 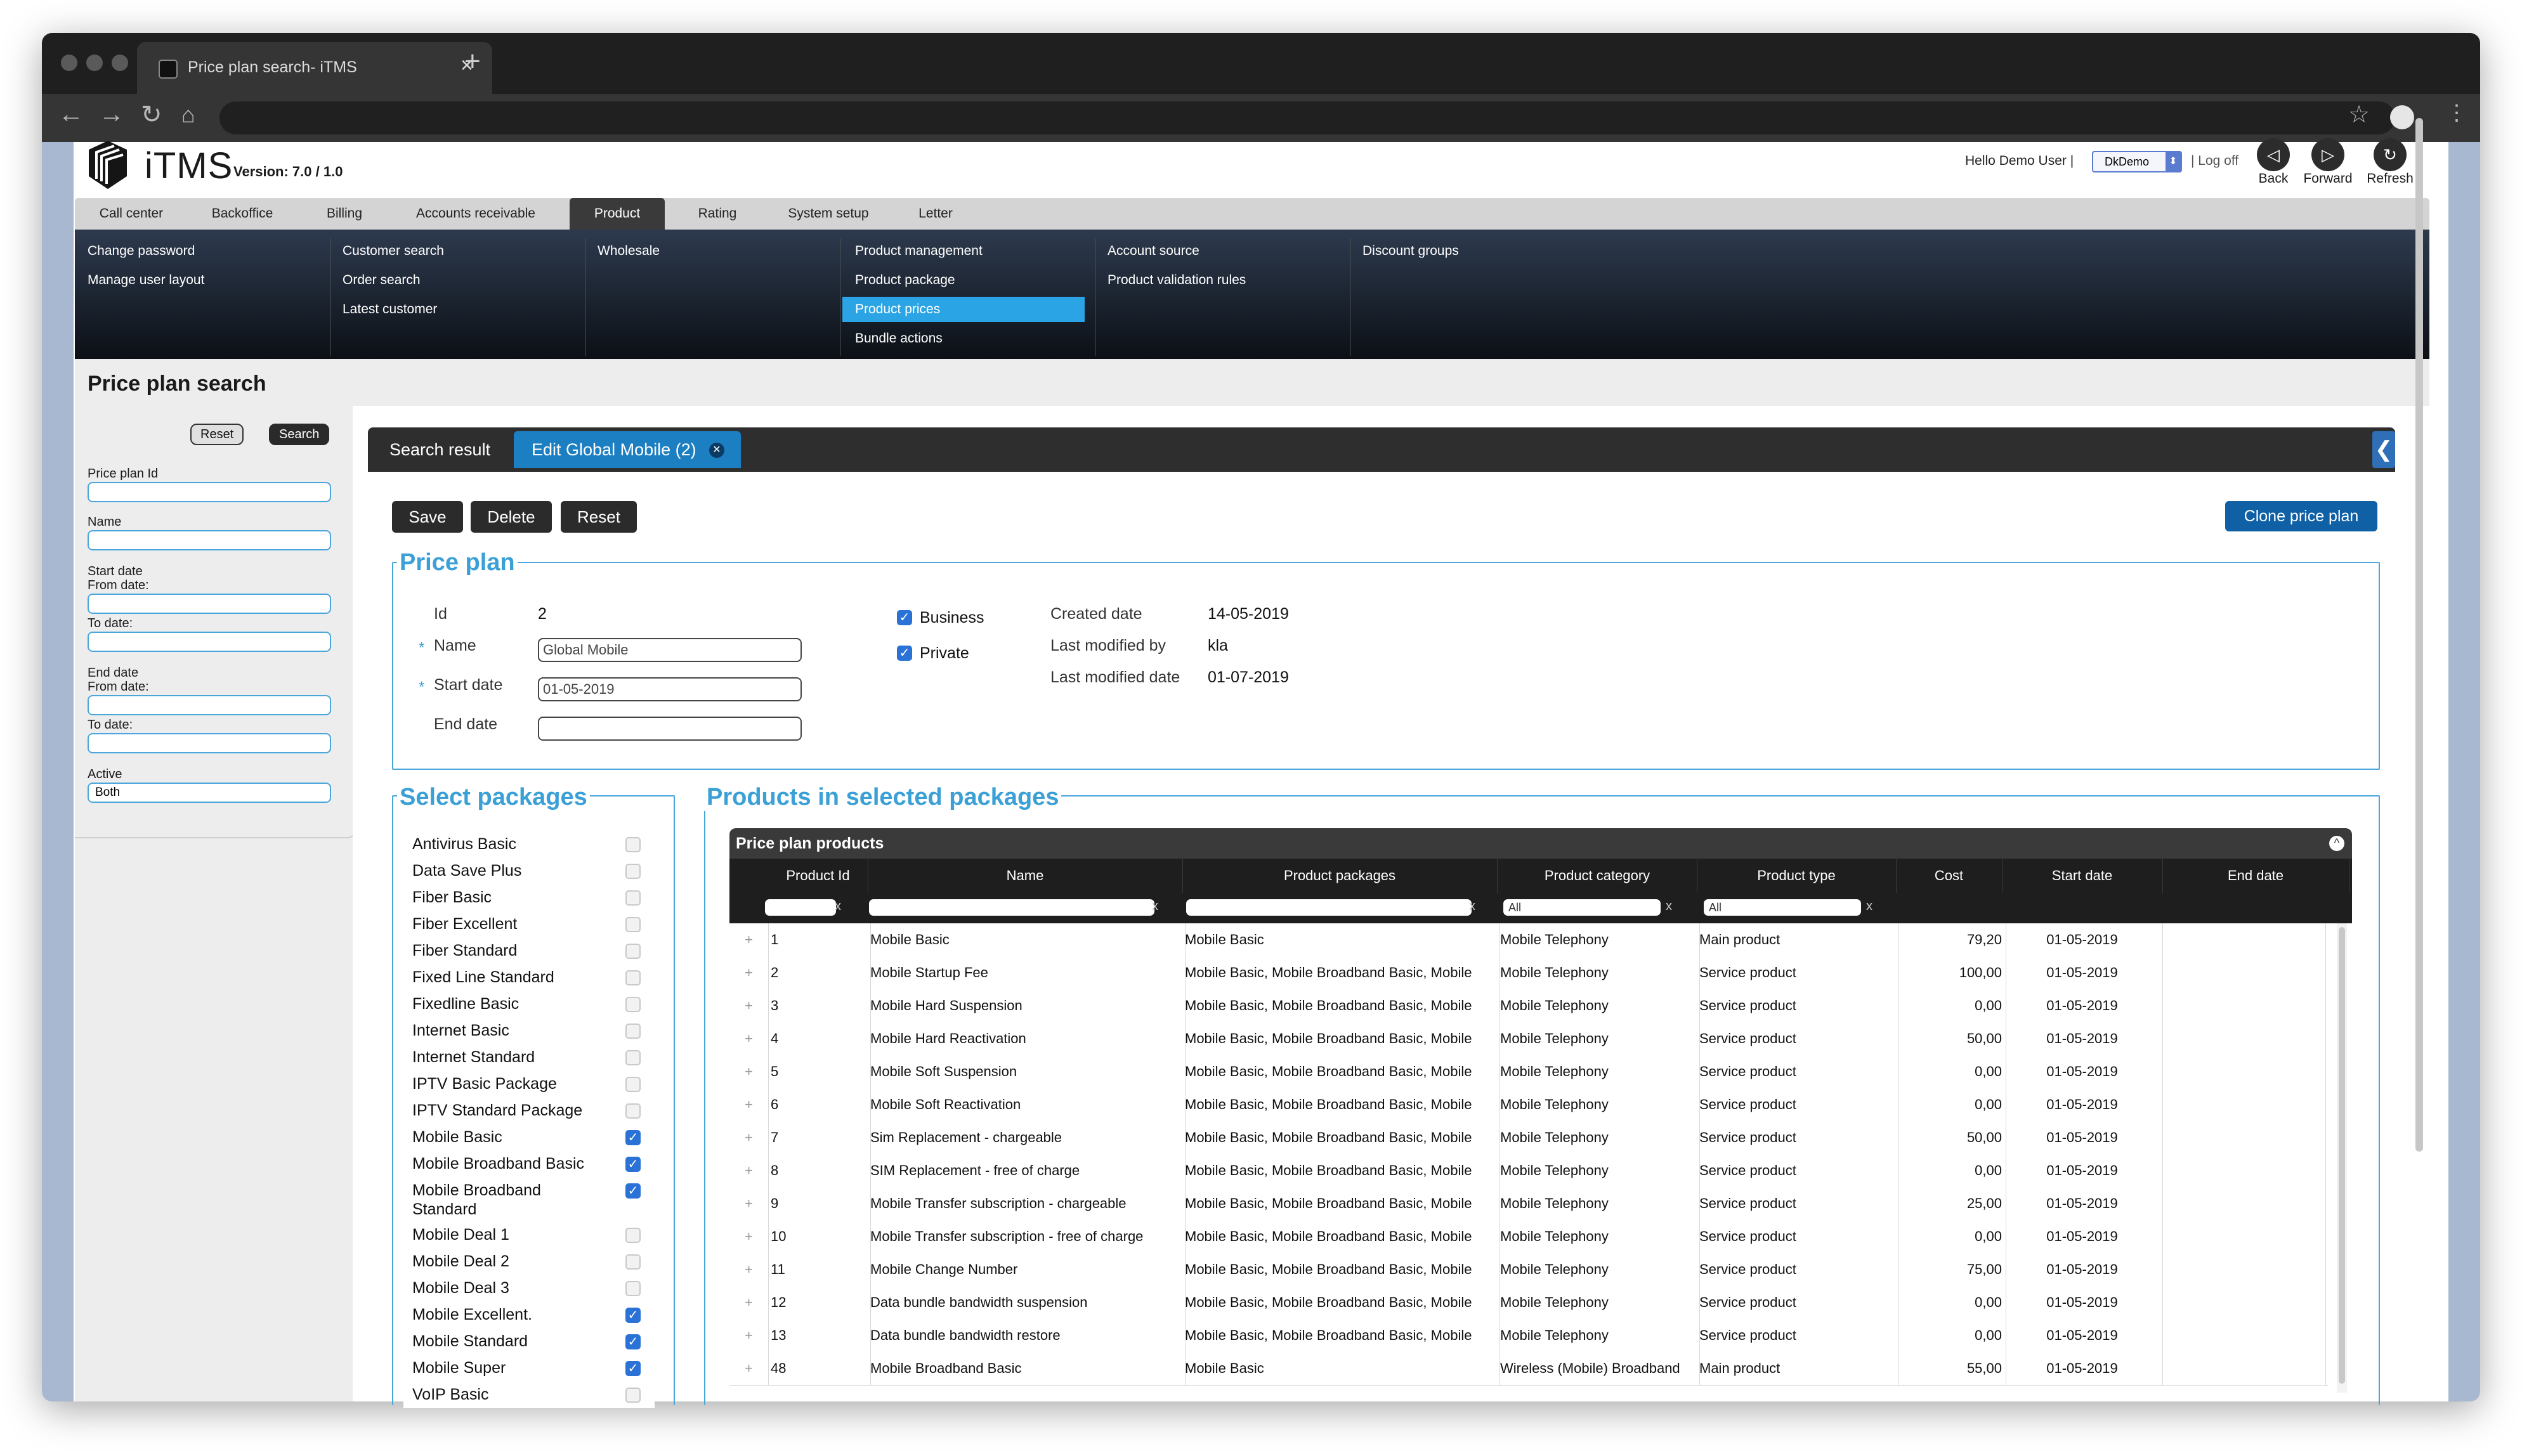 What do you see at coordinates (627, 449) in the screenshot?
I see `tab-edit-price-plan: Edit Global Mobile (2)` at bounding box center [627, 449].